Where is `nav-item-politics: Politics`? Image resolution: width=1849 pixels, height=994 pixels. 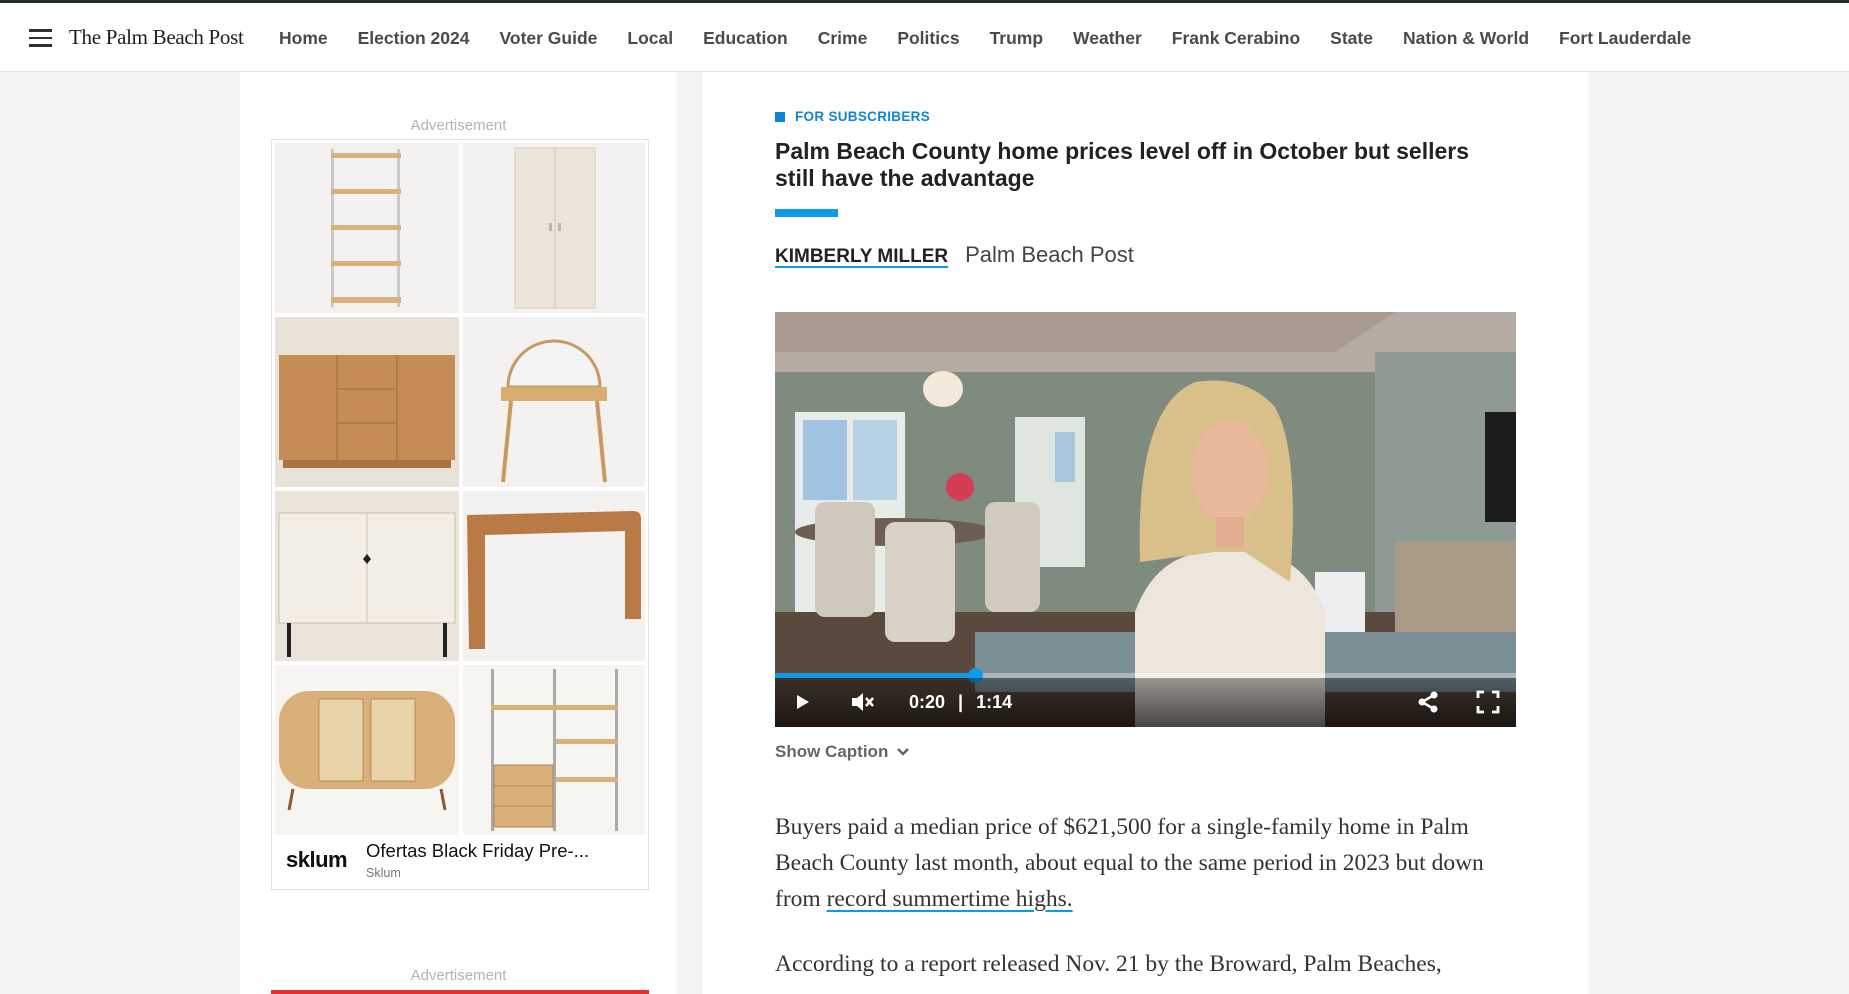
nav-item-politics: Politics is located at coordinates (928, 38).